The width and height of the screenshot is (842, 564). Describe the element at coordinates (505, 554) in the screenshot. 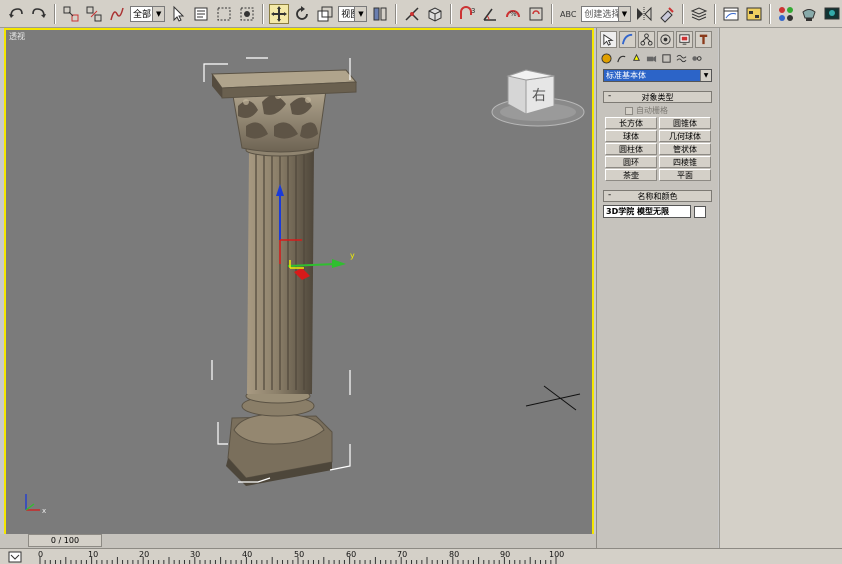

I see `tick-label: 90` at that location.